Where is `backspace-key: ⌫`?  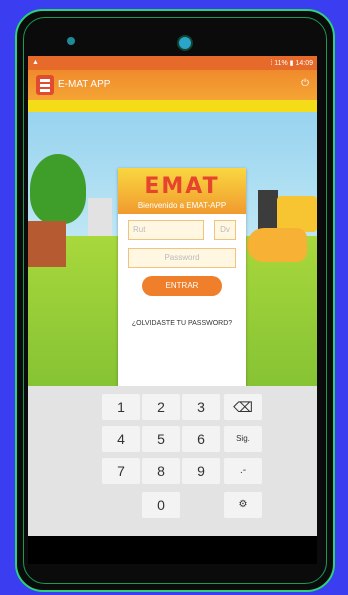
backspace-key: ⌫ is located at coordinates (243, 407).